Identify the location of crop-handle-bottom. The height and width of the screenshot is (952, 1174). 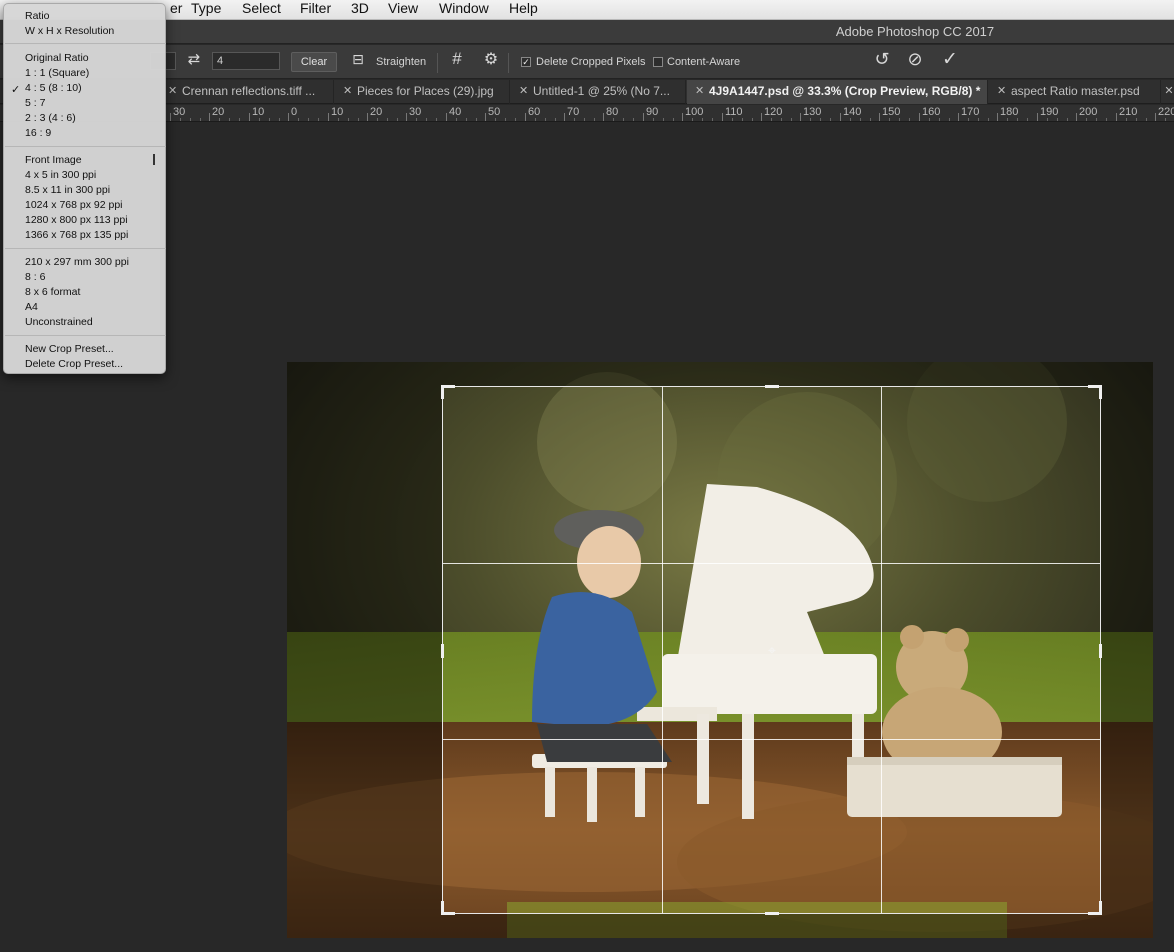
(772, 913).